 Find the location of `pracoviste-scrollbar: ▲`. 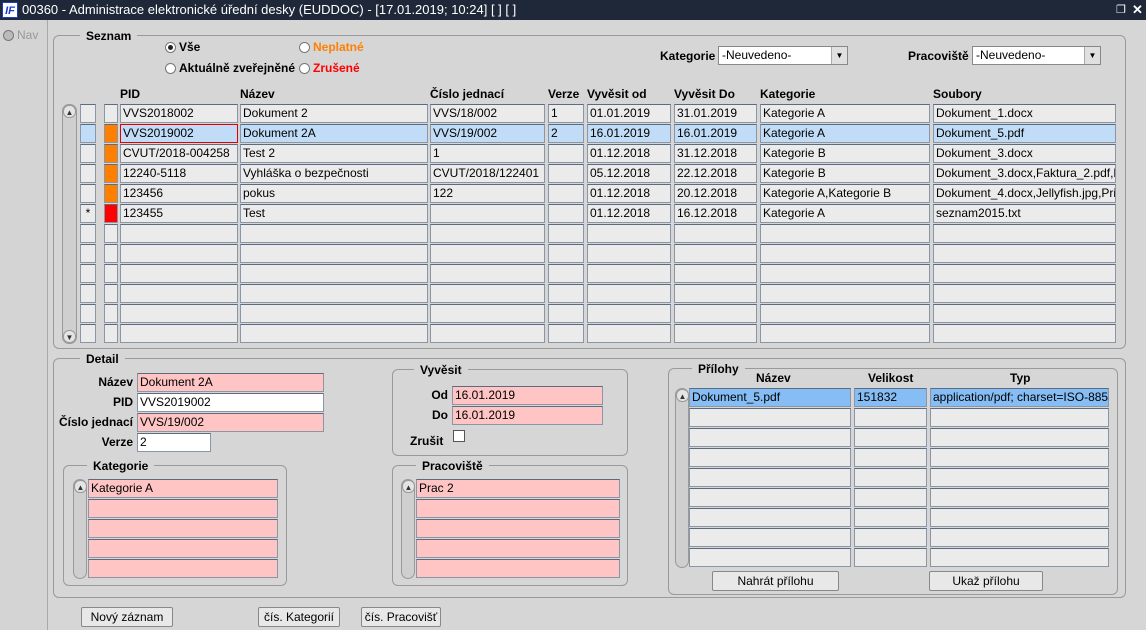

pracoviste-scrollbar: ▲ is located at coordinates (408, 529).